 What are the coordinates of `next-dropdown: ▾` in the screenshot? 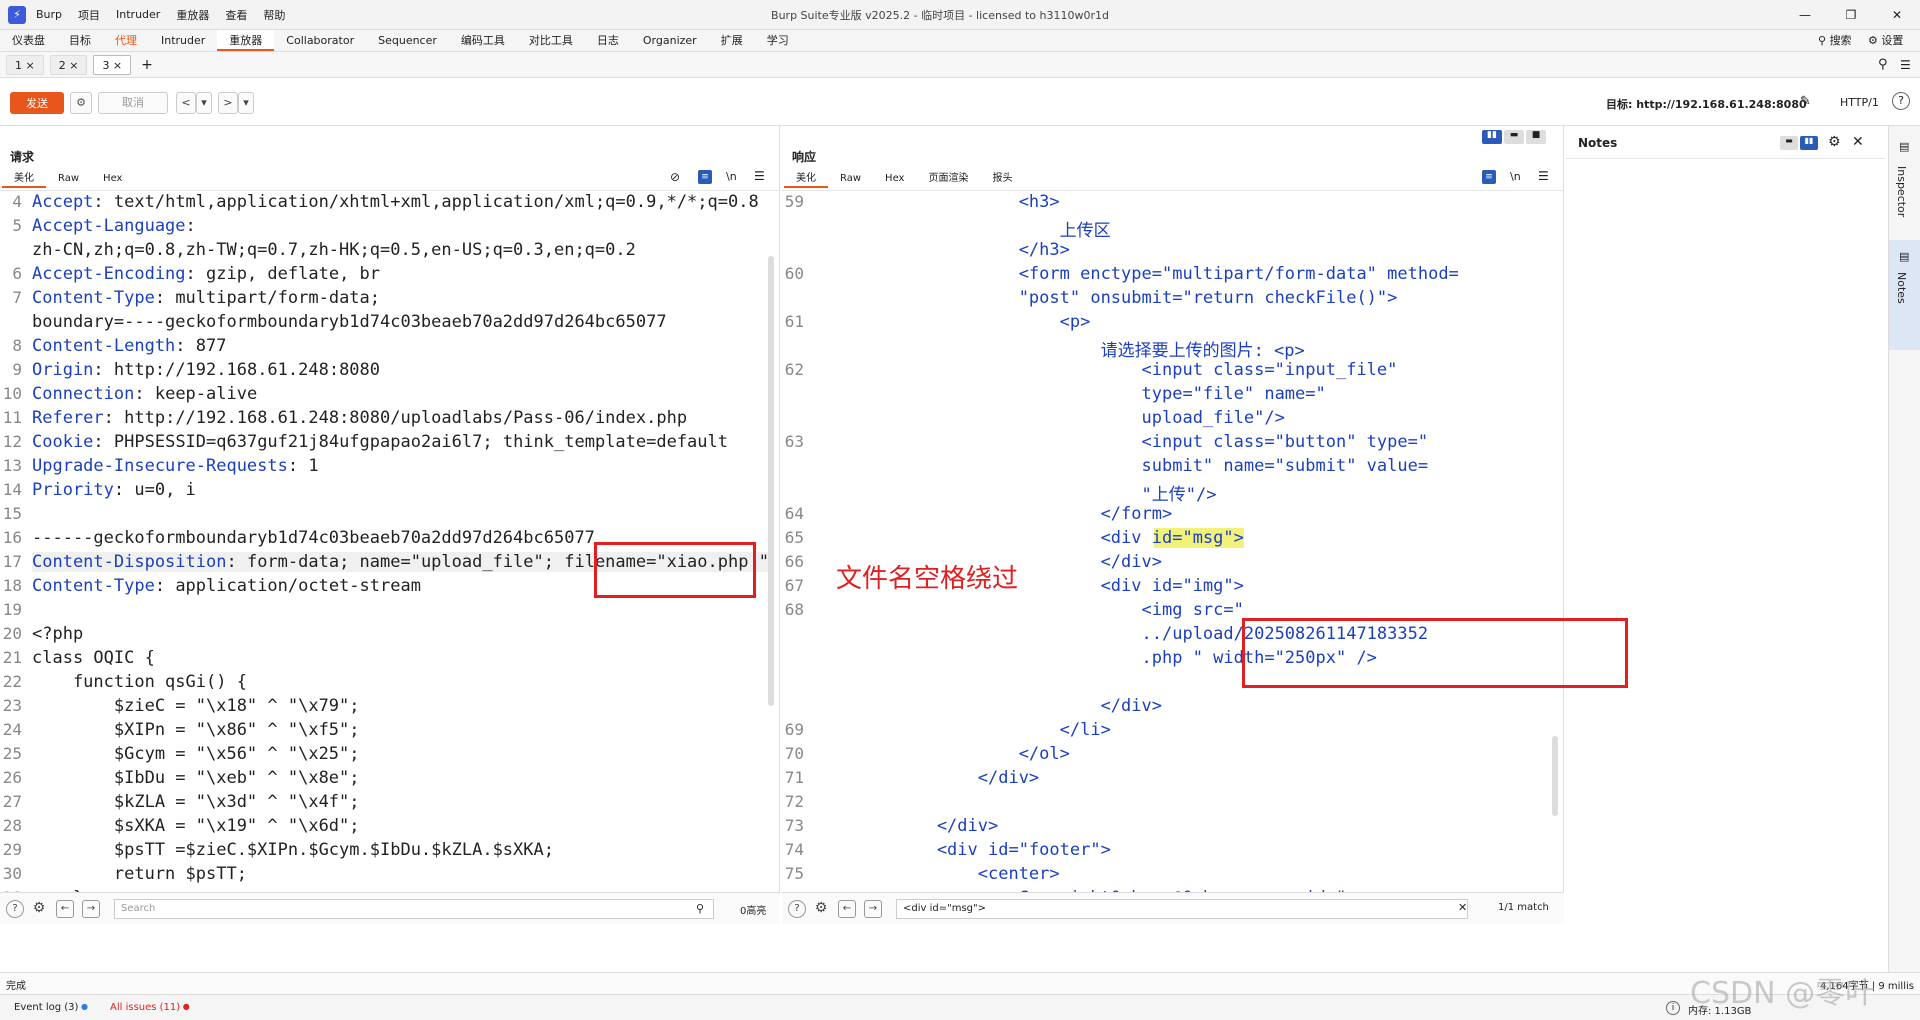 It's located at (246, 103).